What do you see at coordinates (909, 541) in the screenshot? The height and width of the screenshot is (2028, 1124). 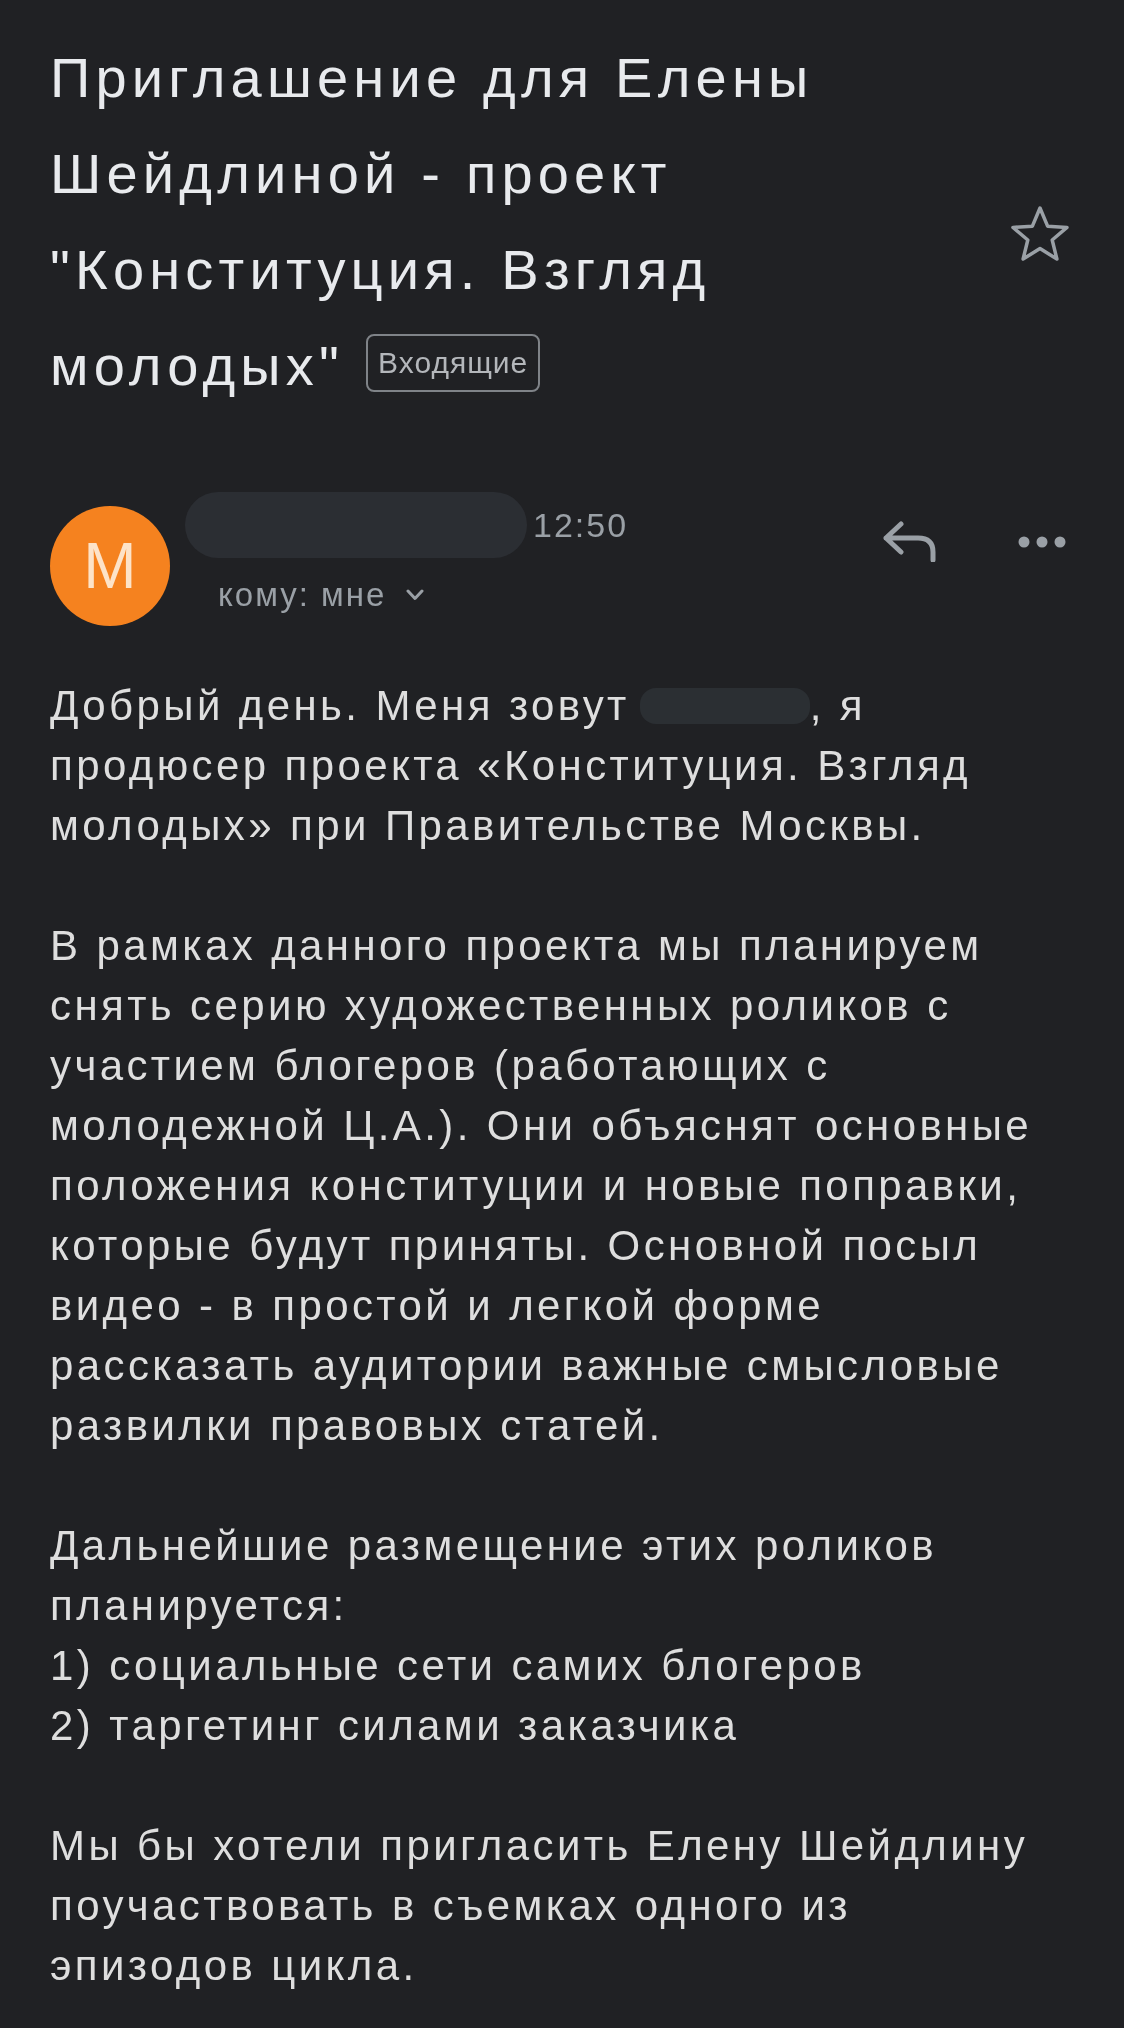 I see `reply-icon` at bounding box center [909, 541].